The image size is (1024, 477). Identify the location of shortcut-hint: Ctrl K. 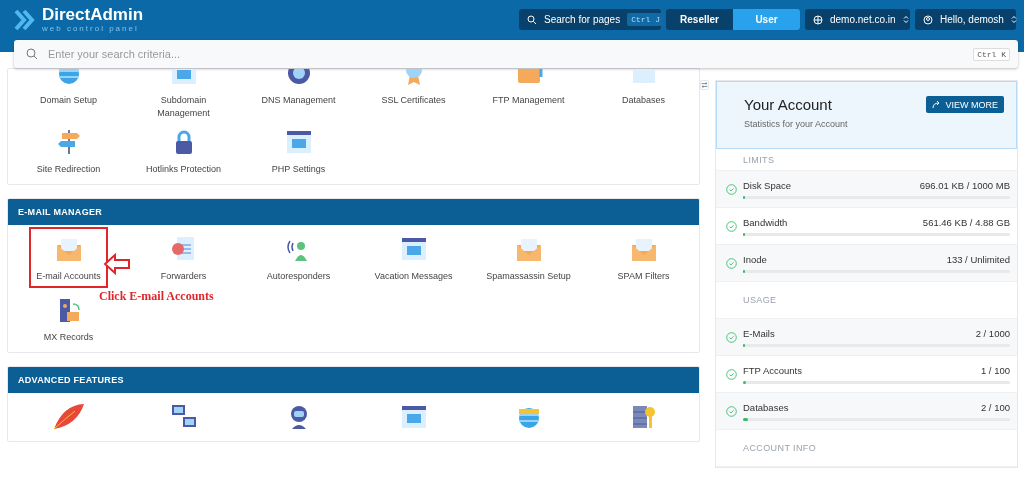
(991, 54).